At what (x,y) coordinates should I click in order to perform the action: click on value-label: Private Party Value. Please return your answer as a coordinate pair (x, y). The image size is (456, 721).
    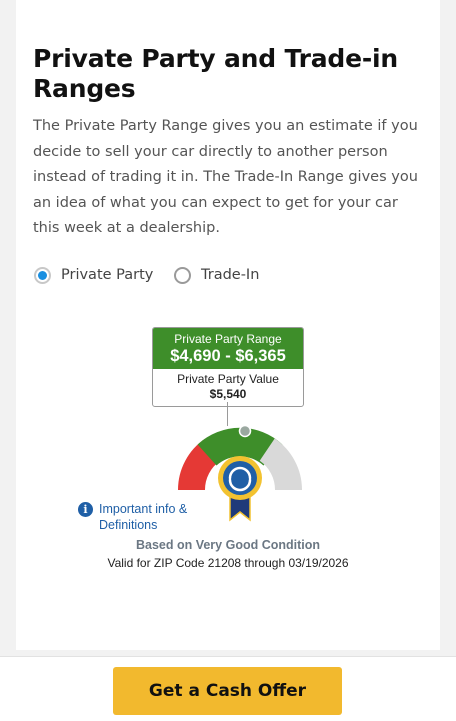
    Looking at the image, I should click on (228, 379).